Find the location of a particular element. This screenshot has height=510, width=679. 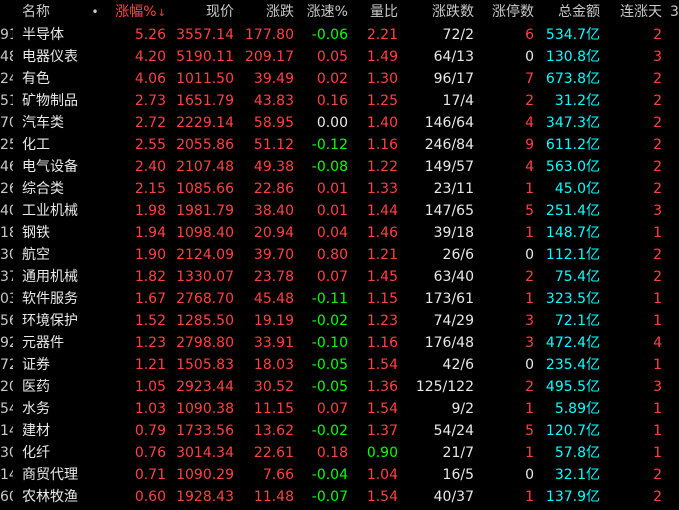

row-speed: -0.05 is located at coordinates (329, 387).